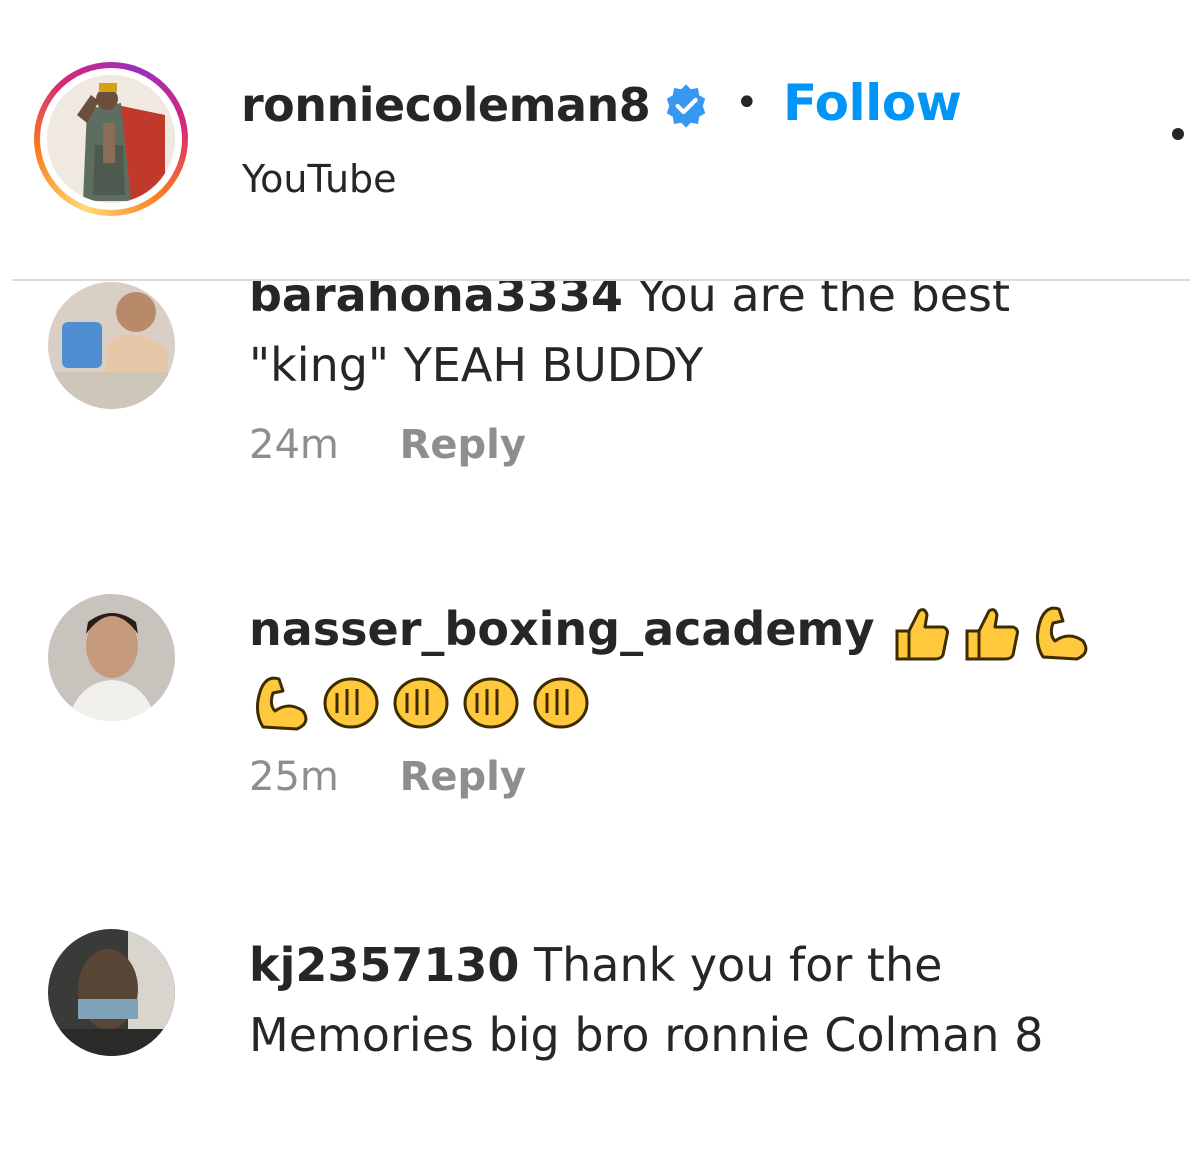  Describe the element at coordinates (387, 445) in the screenshot. I see `comment-meta: 24m Reply` at that location.